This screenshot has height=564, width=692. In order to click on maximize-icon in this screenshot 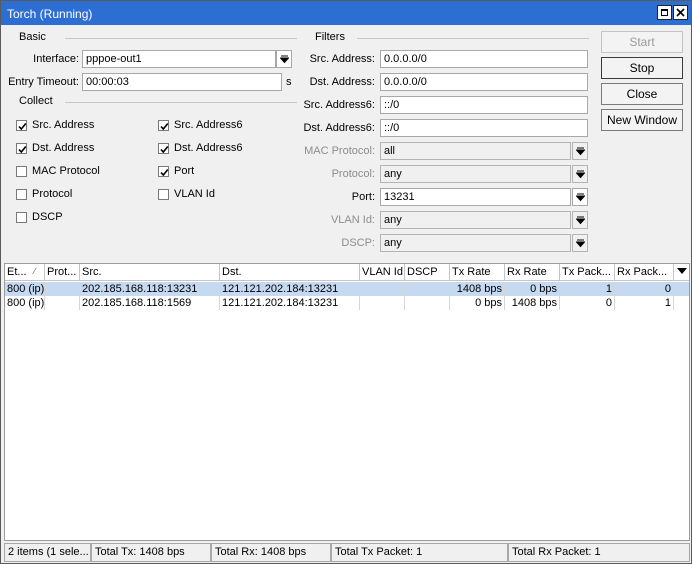, I will do `click(664, 12)`.